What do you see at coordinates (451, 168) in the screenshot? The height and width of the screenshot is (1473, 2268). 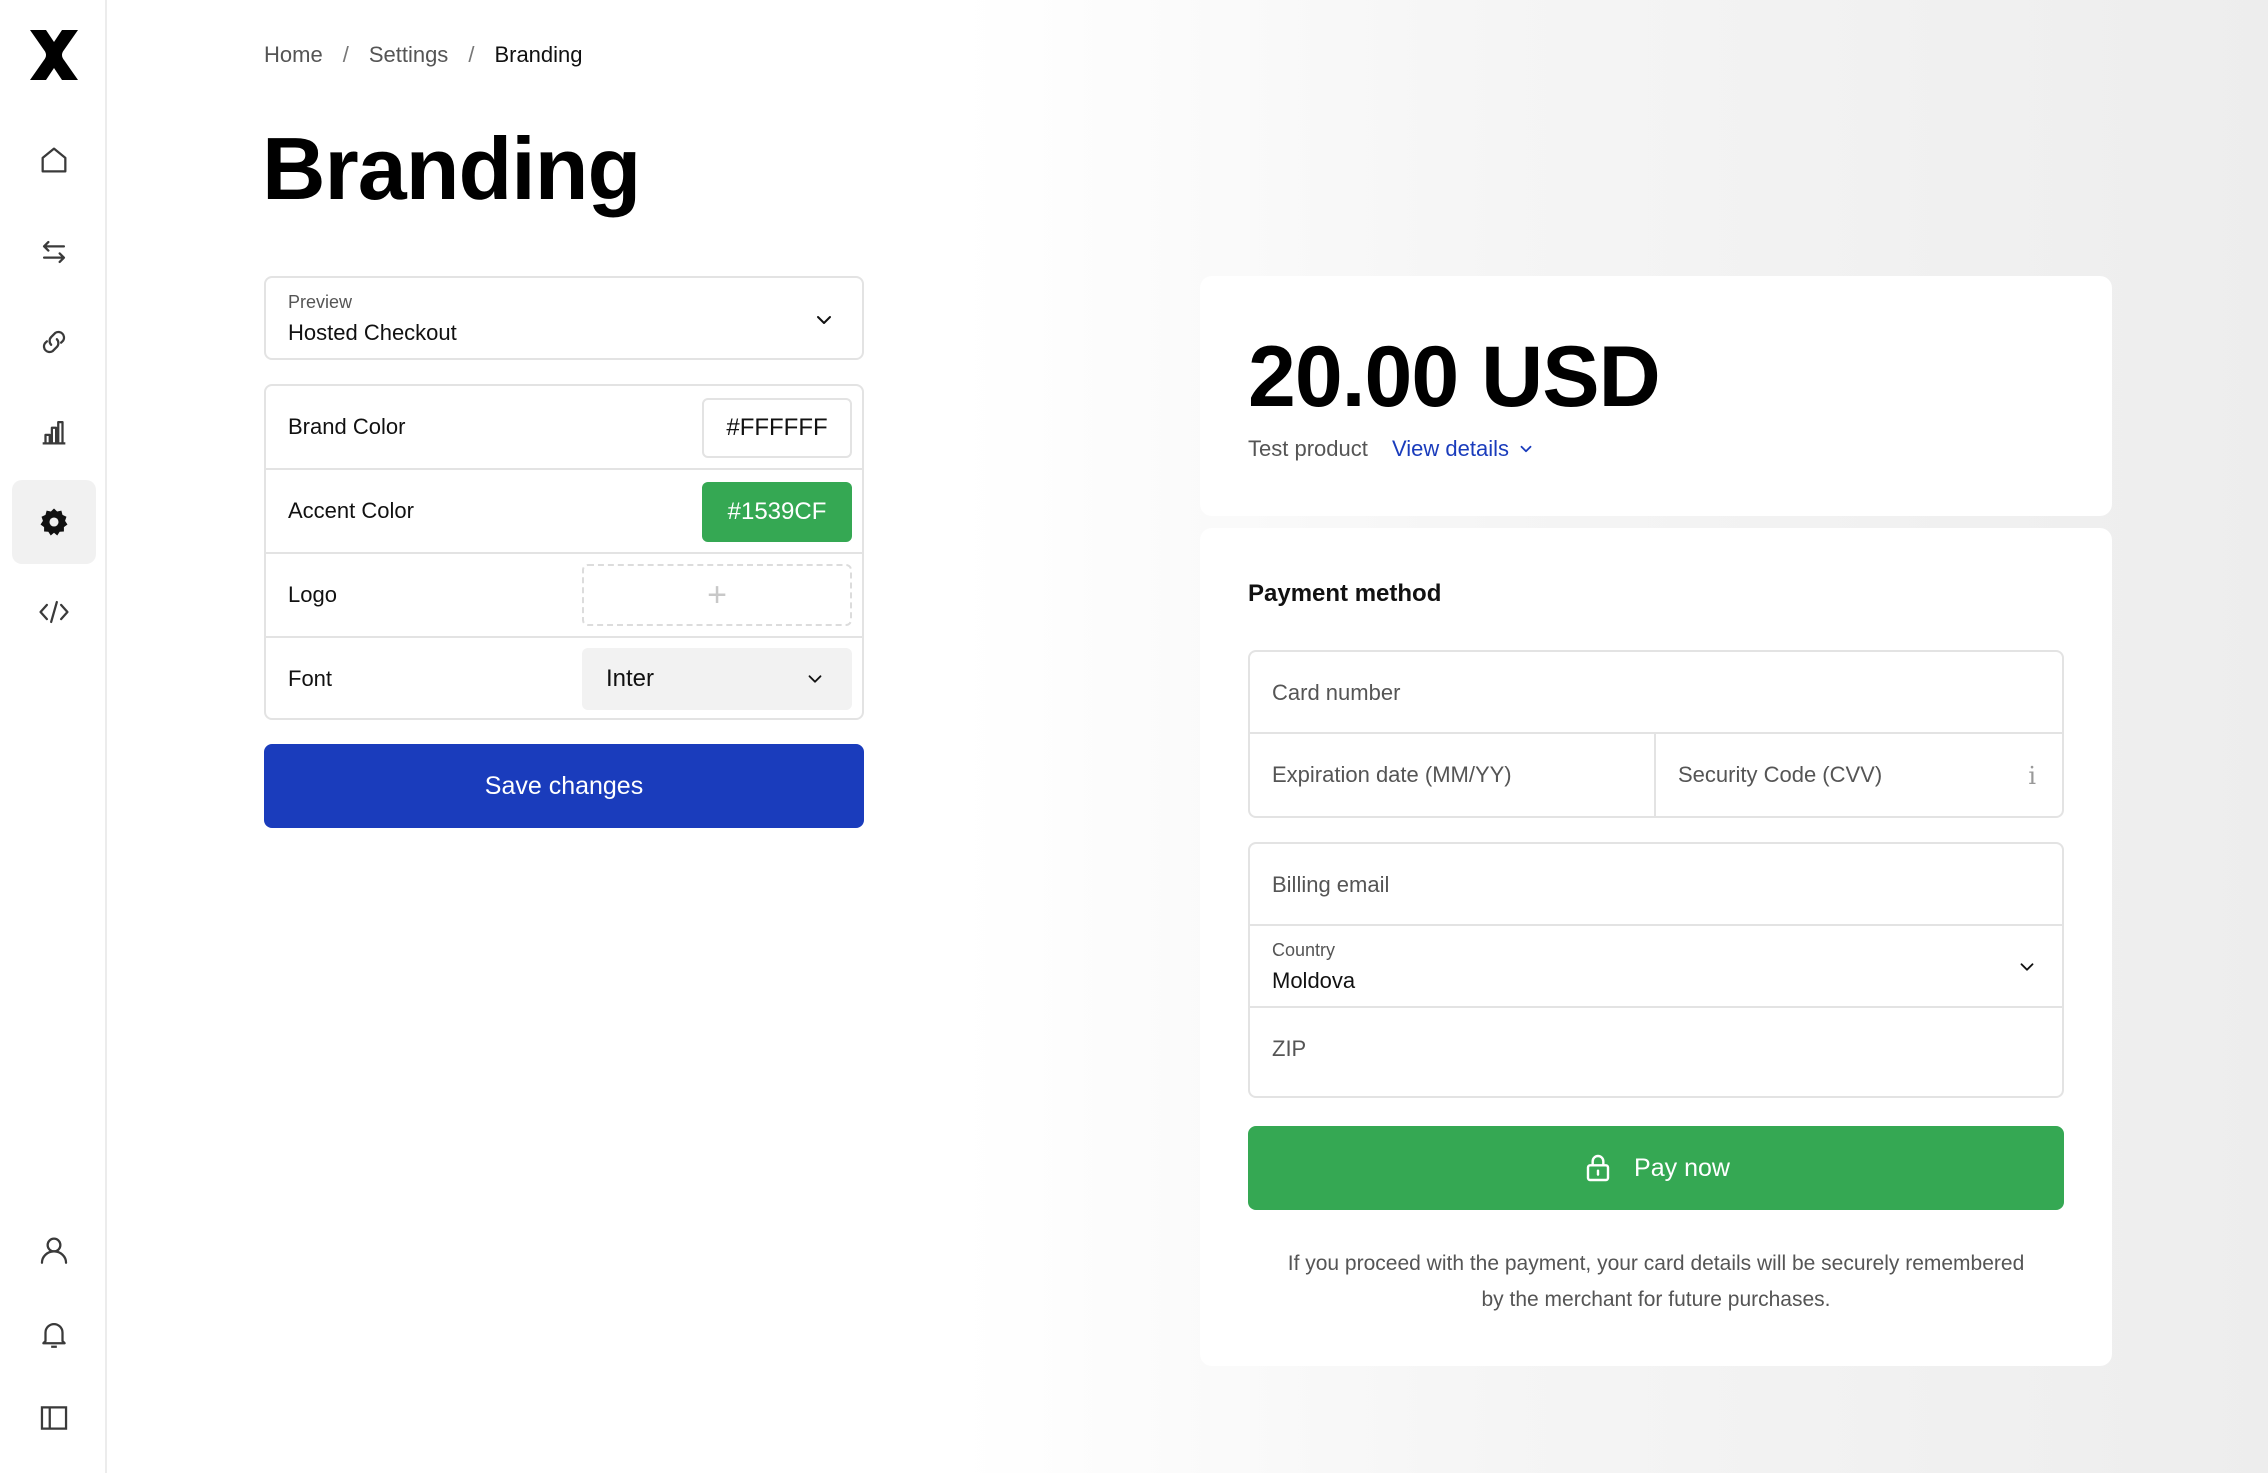 I see `page-title: Branding` at bounding box center [451, 168].